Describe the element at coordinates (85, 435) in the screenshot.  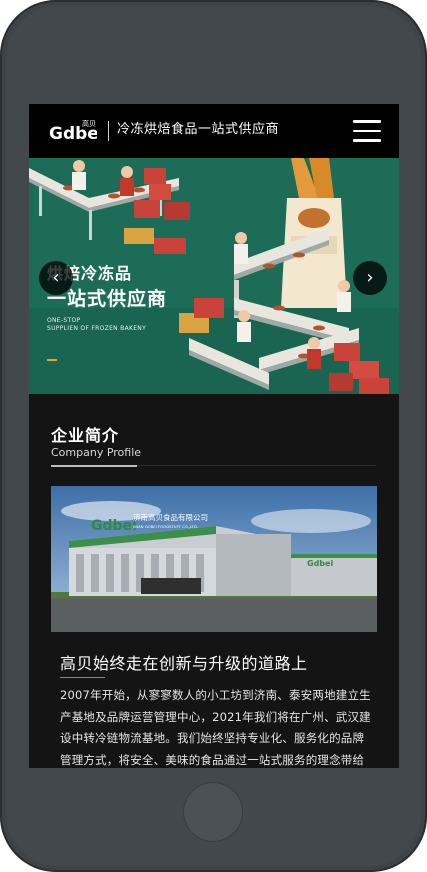
I see `section-title: 企业简介` at that location.